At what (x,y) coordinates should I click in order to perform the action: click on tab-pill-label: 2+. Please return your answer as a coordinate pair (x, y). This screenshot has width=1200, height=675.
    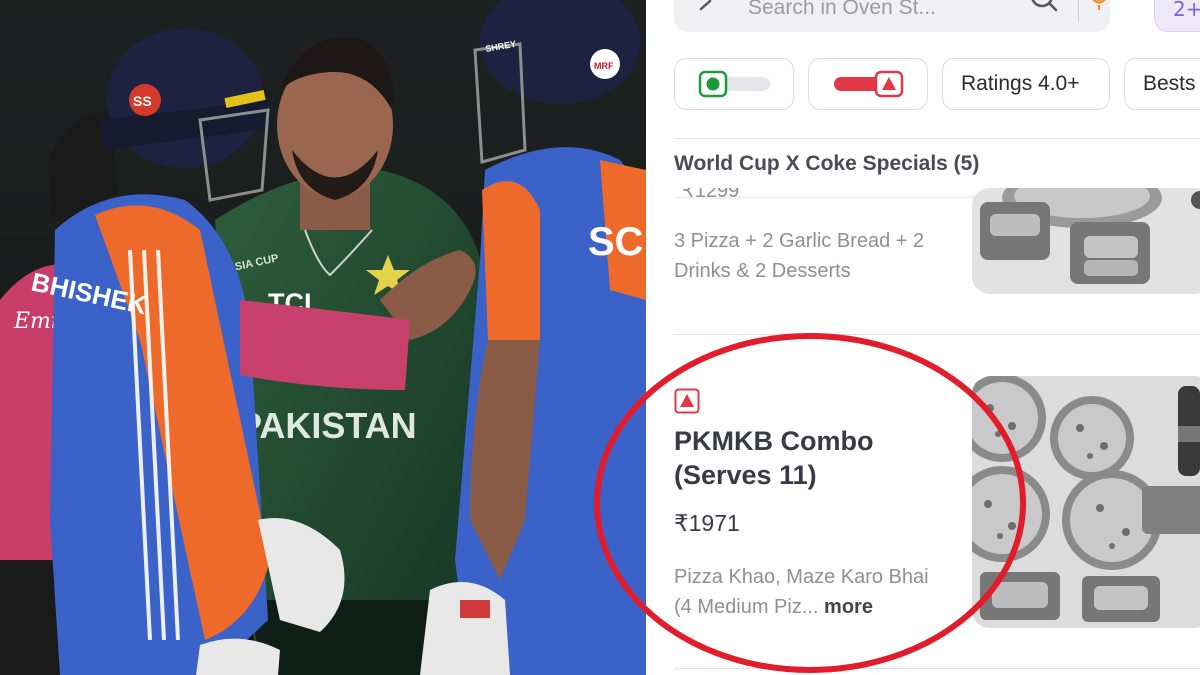
    Looking at the image, I should click on (1186, 10).